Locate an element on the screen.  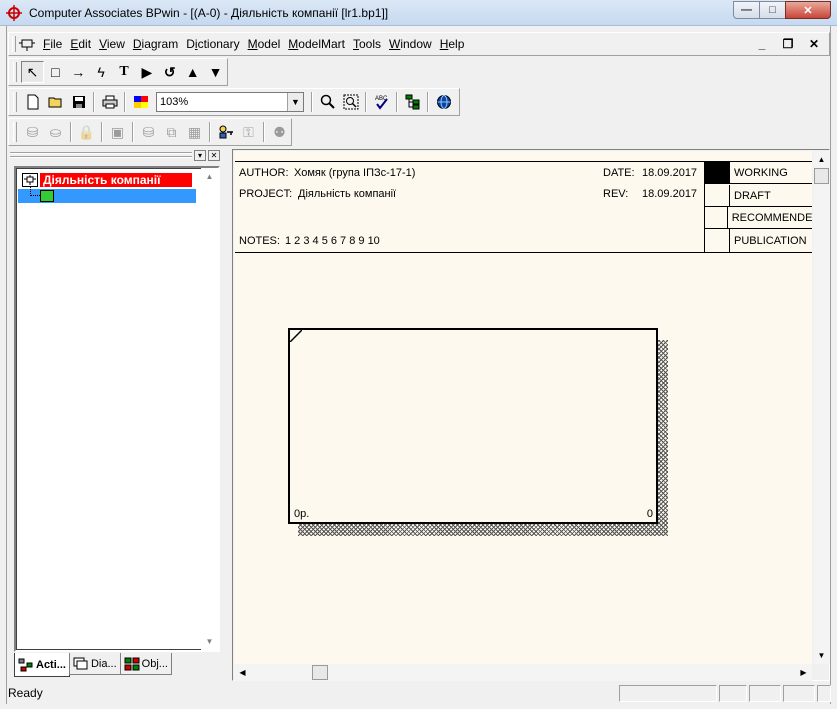
status-row-working: WORKING is located at coordinates (758, 173).